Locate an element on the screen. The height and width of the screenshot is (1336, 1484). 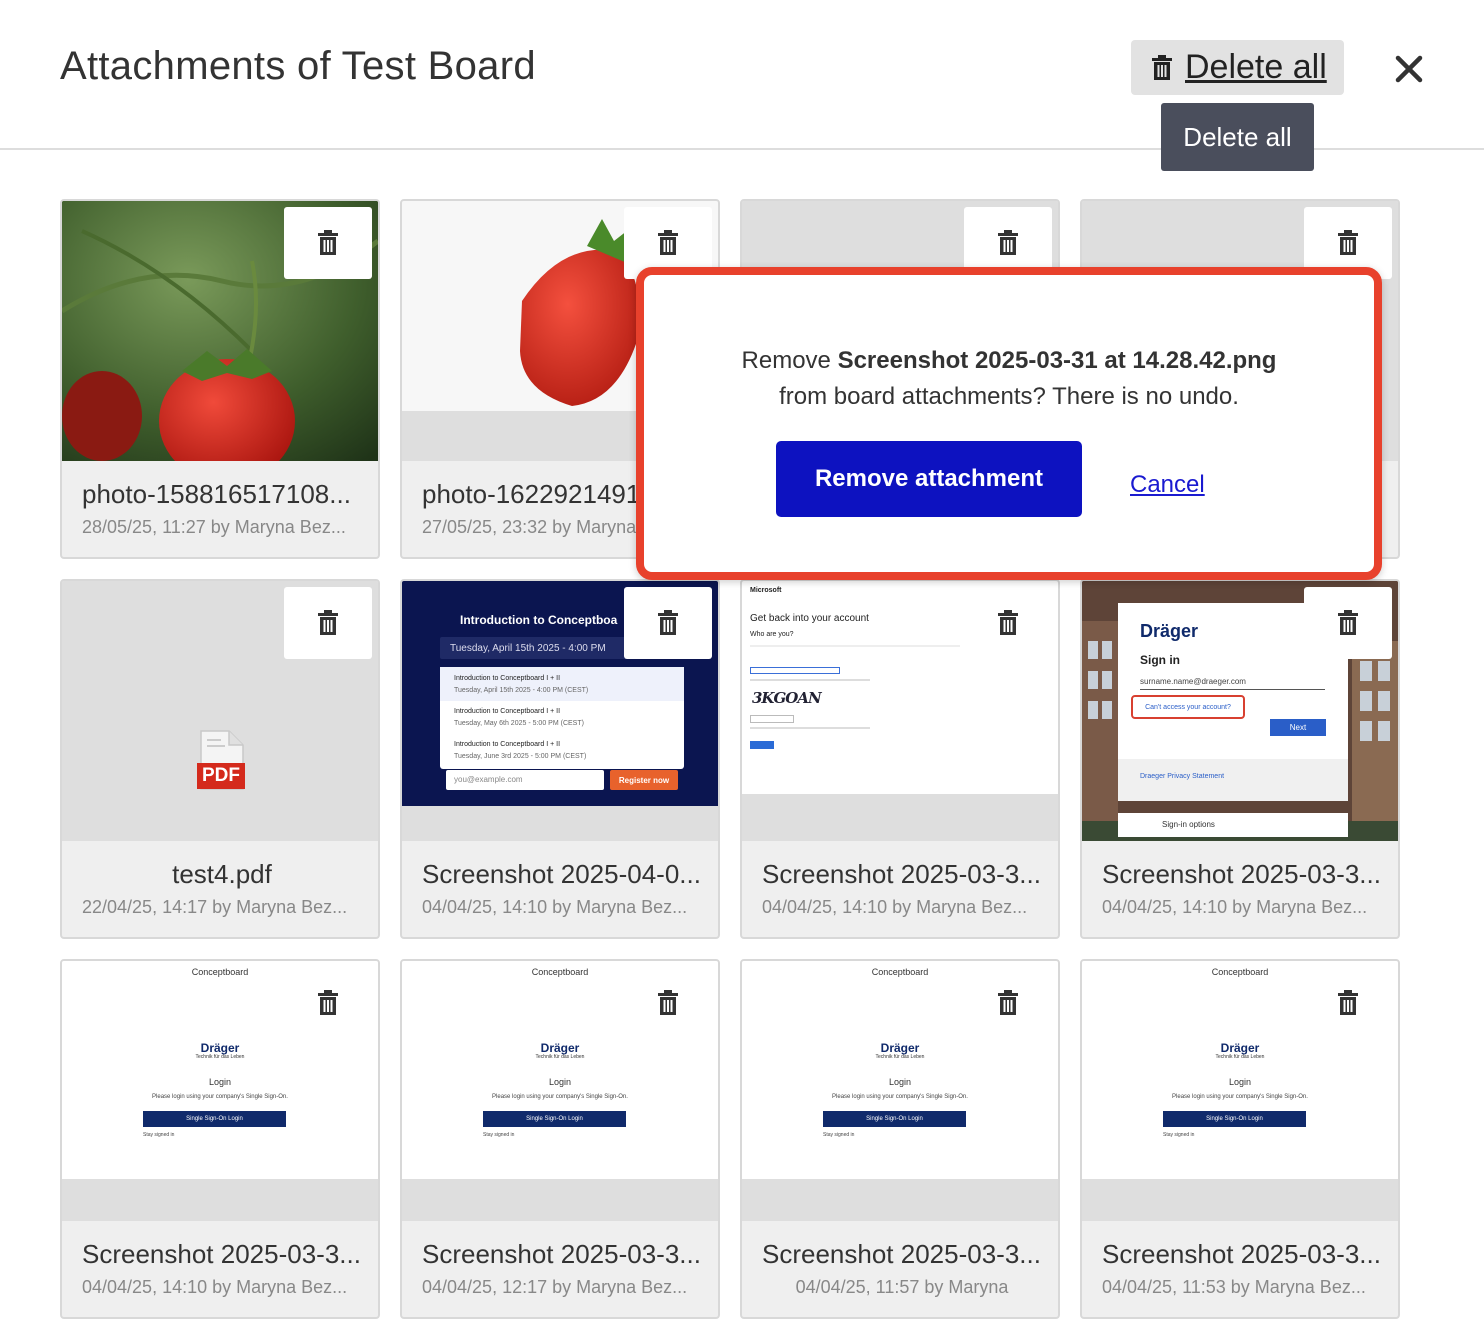
drager-logo: Dräger is located at coordinates (1169, 631).